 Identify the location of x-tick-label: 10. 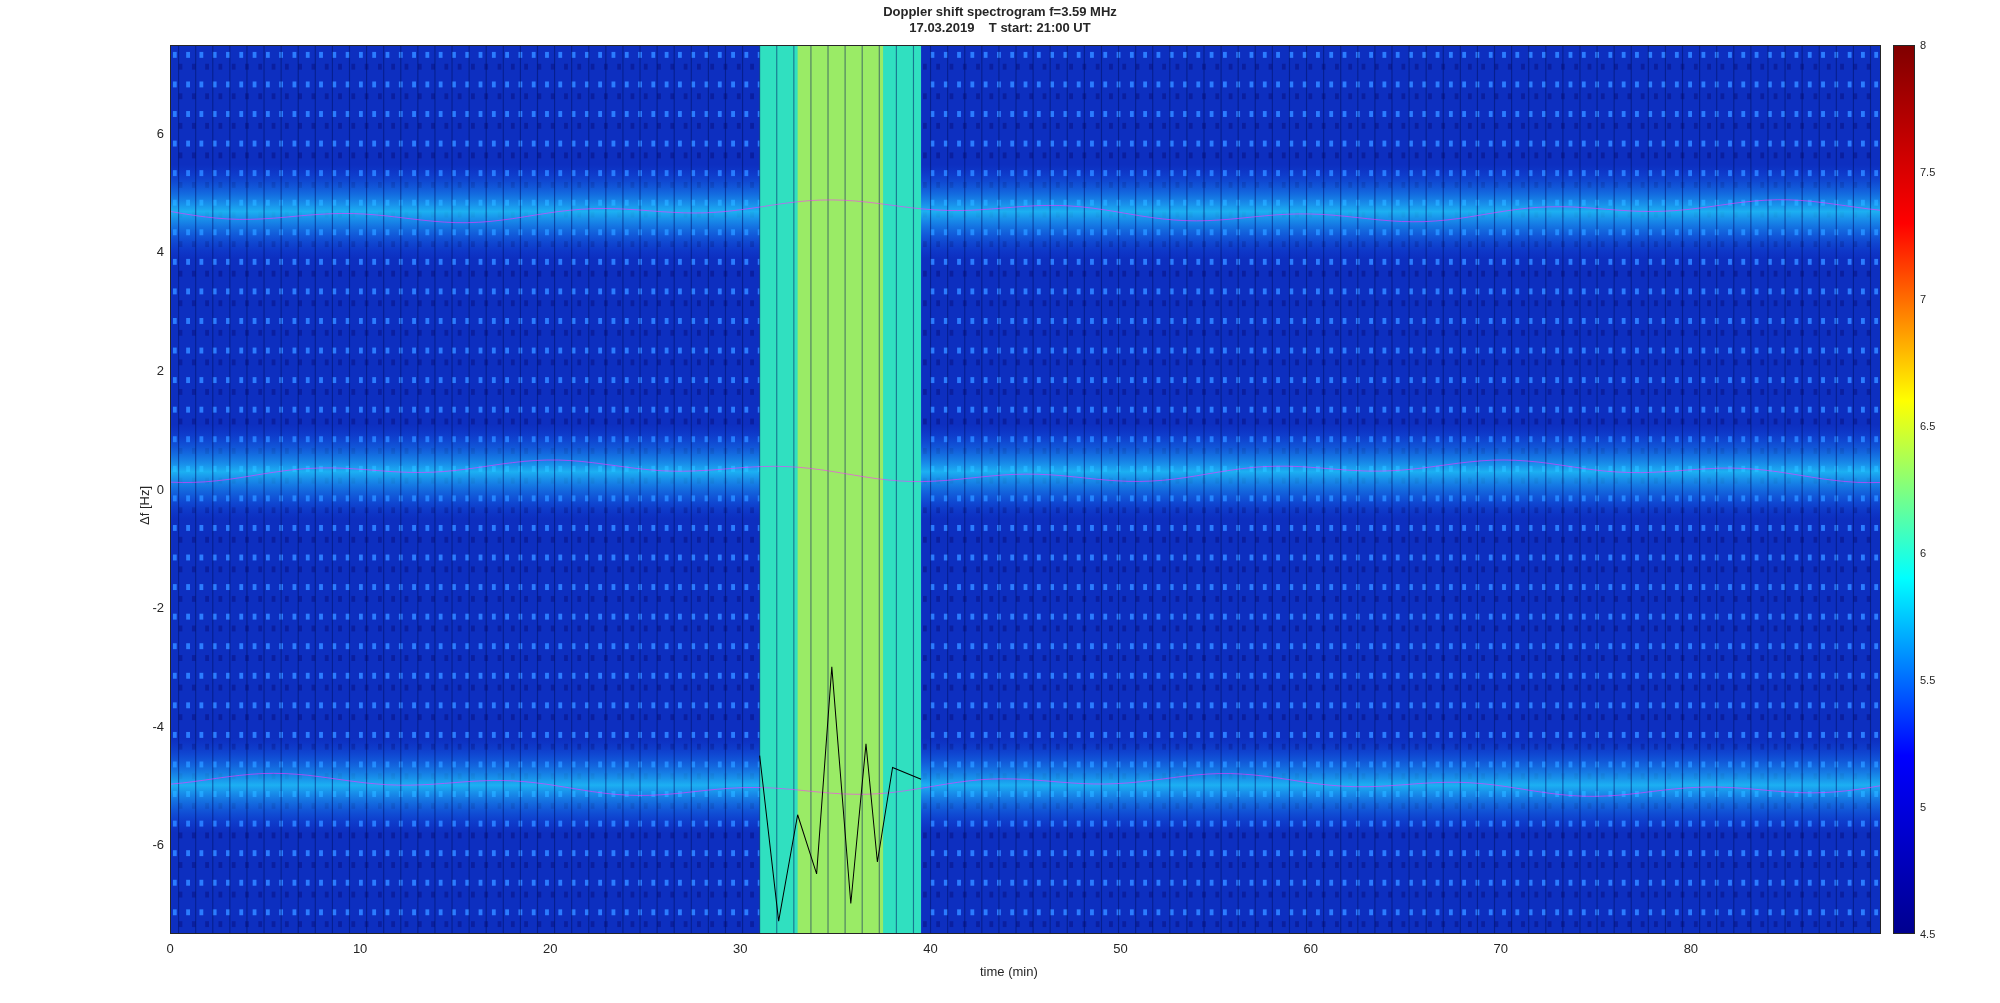
(360, 949).